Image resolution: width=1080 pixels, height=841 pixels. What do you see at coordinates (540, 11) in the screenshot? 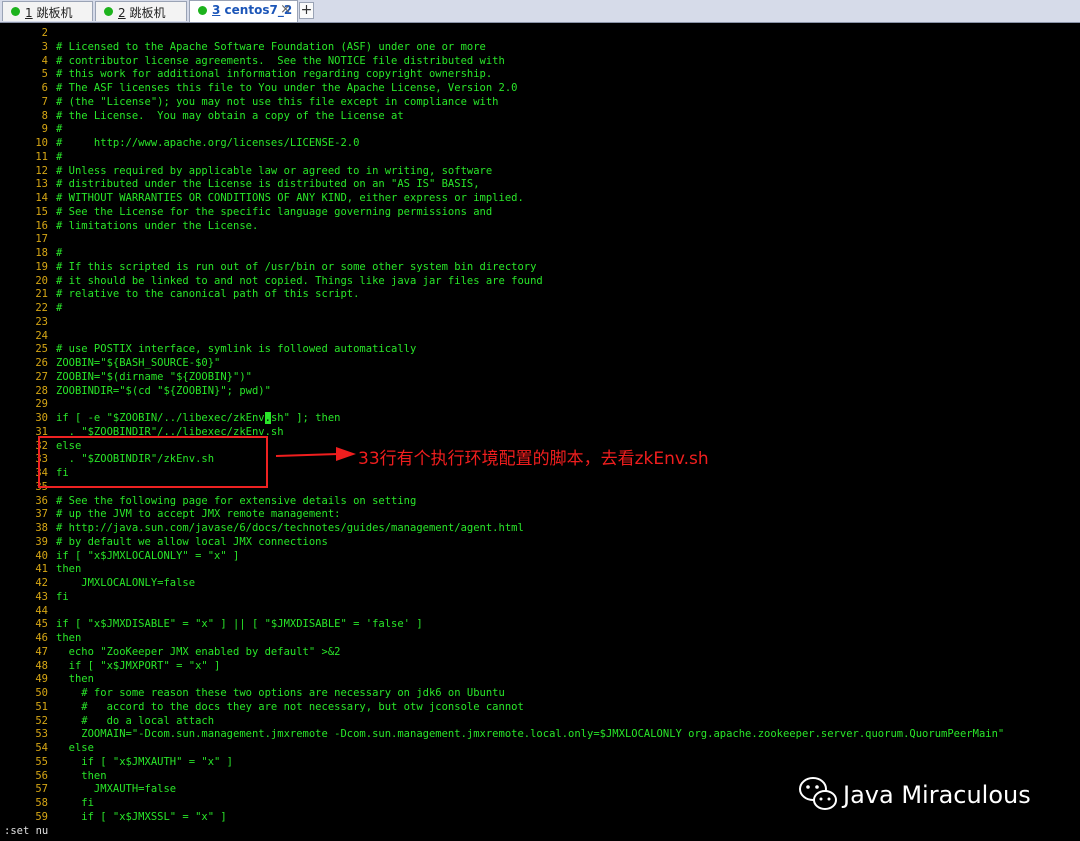
I see `tab-bar: 1 跳板机 2 跳板机 3 centos7_2 × +` at bounding box center [540, 11].